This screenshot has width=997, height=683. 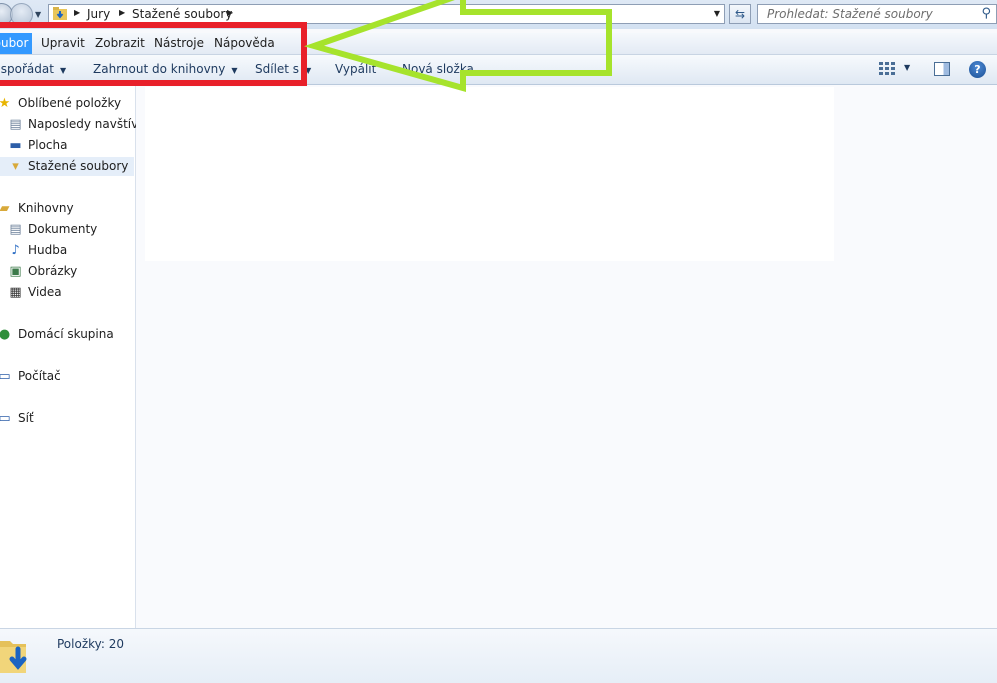 I want to click on videos-icon: ▦, so click(x=15, y=292).